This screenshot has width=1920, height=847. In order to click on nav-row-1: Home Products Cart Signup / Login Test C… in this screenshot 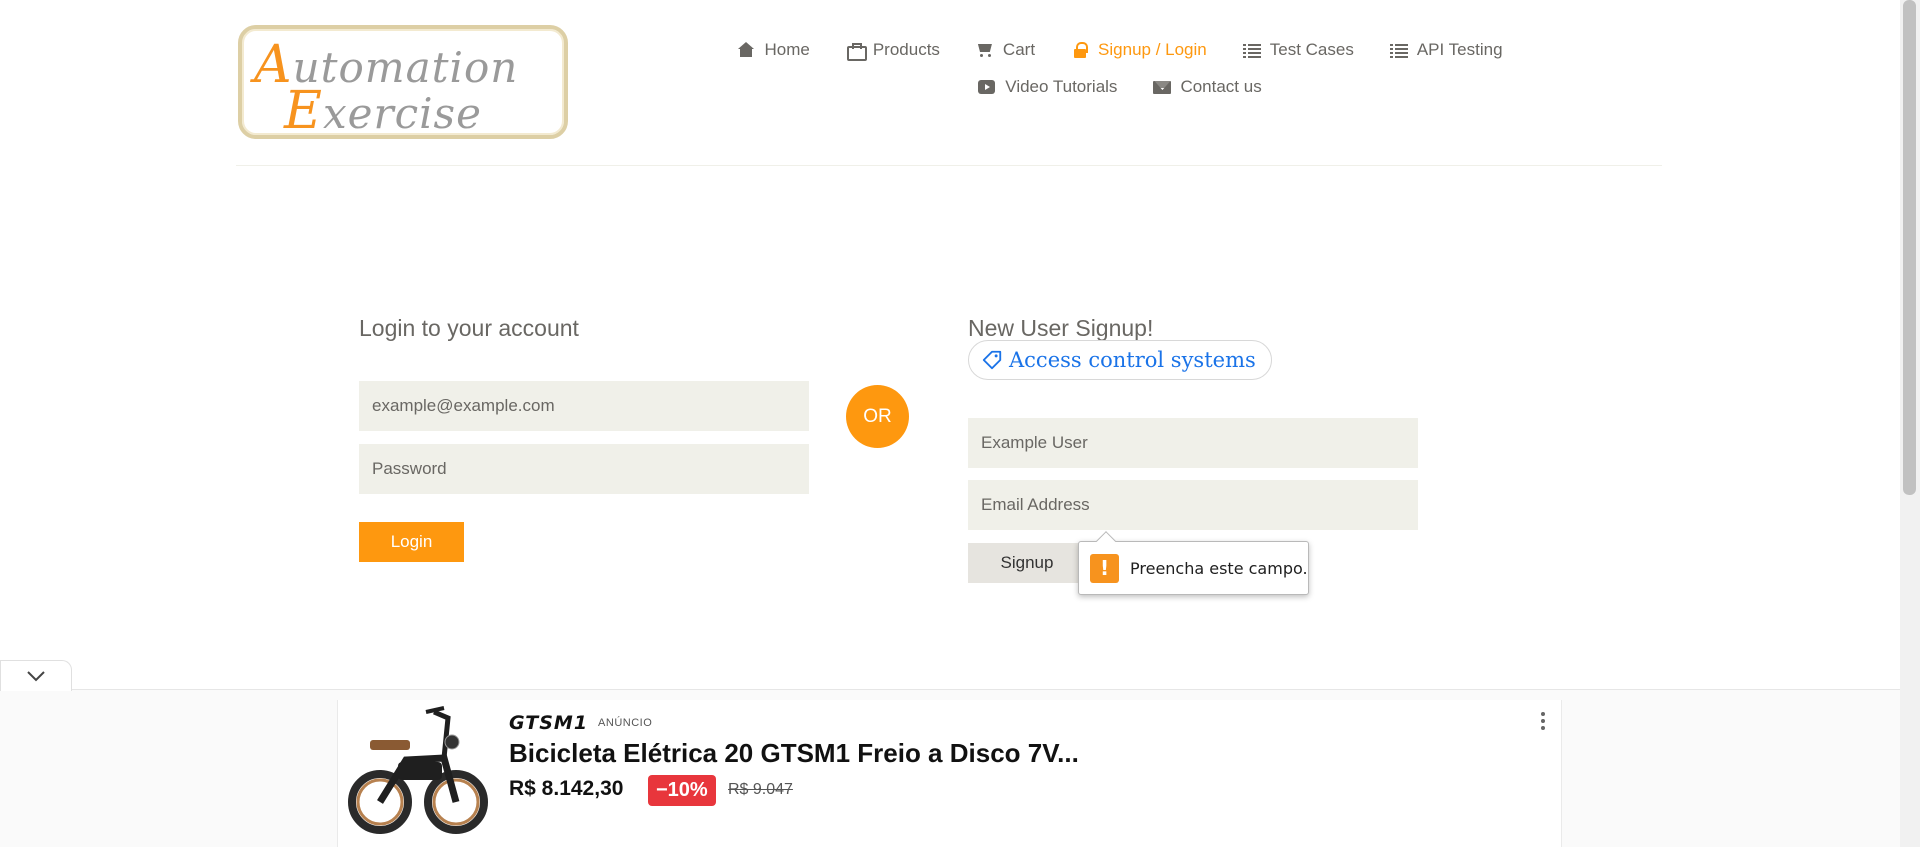, I will do `click(1120, 50)`.